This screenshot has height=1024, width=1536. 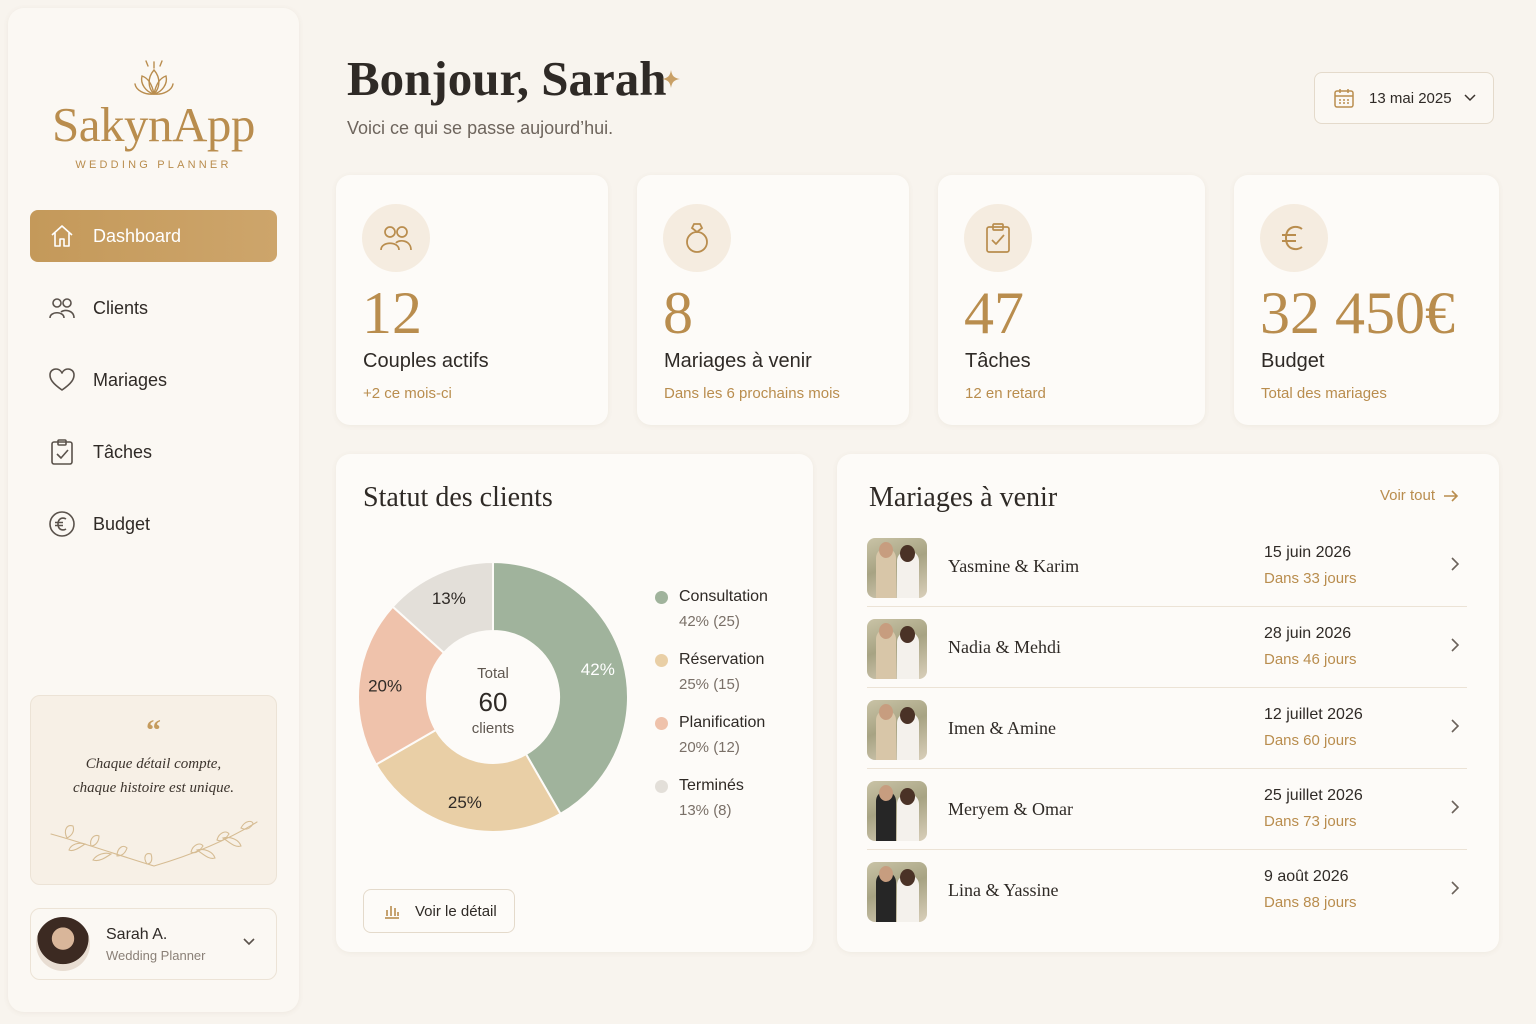 What do you see at coordinates (1014, 566) in the screenshot?
I see `couple-name: Yasmine & Karim` at bounding box center [1014, 566].